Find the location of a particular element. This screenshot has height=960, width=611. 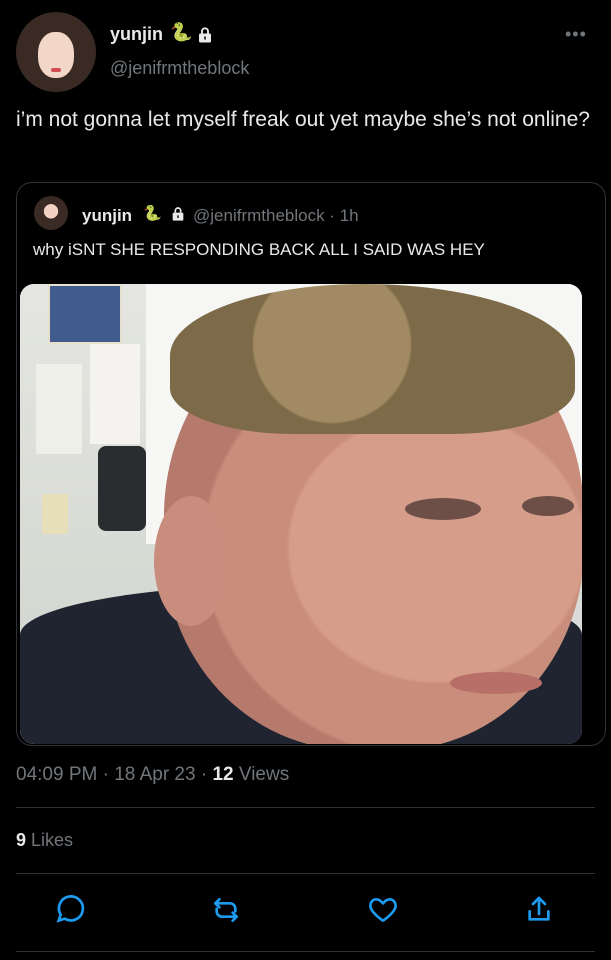

quoted-snake-emoji: 🐍 is located at coordinates (152, 213).